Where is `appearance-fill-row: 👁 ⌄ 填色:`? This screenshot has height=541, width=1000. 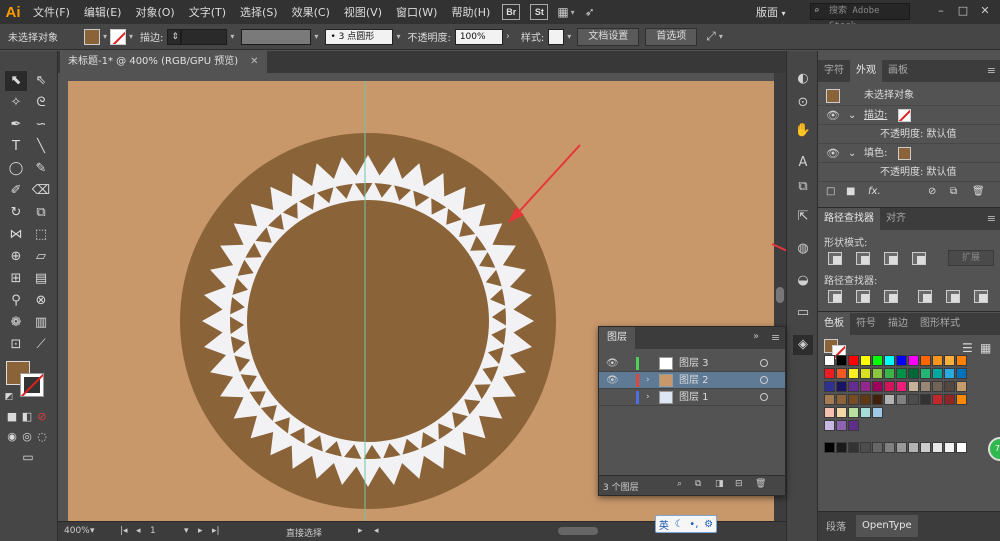 appearance-fill-row: 👁 ⌄ 填色: is located at coordinates (909, 153).